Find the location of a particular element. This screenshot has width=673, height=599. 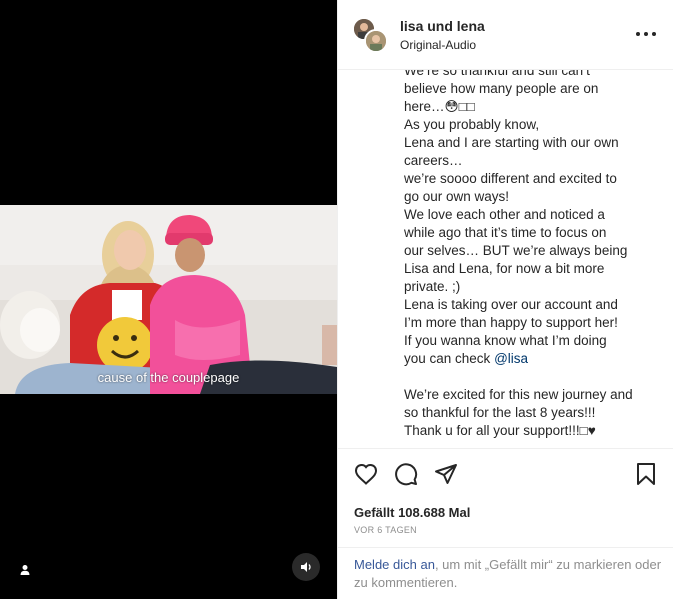

avatar is located at coordinates (370, 35).